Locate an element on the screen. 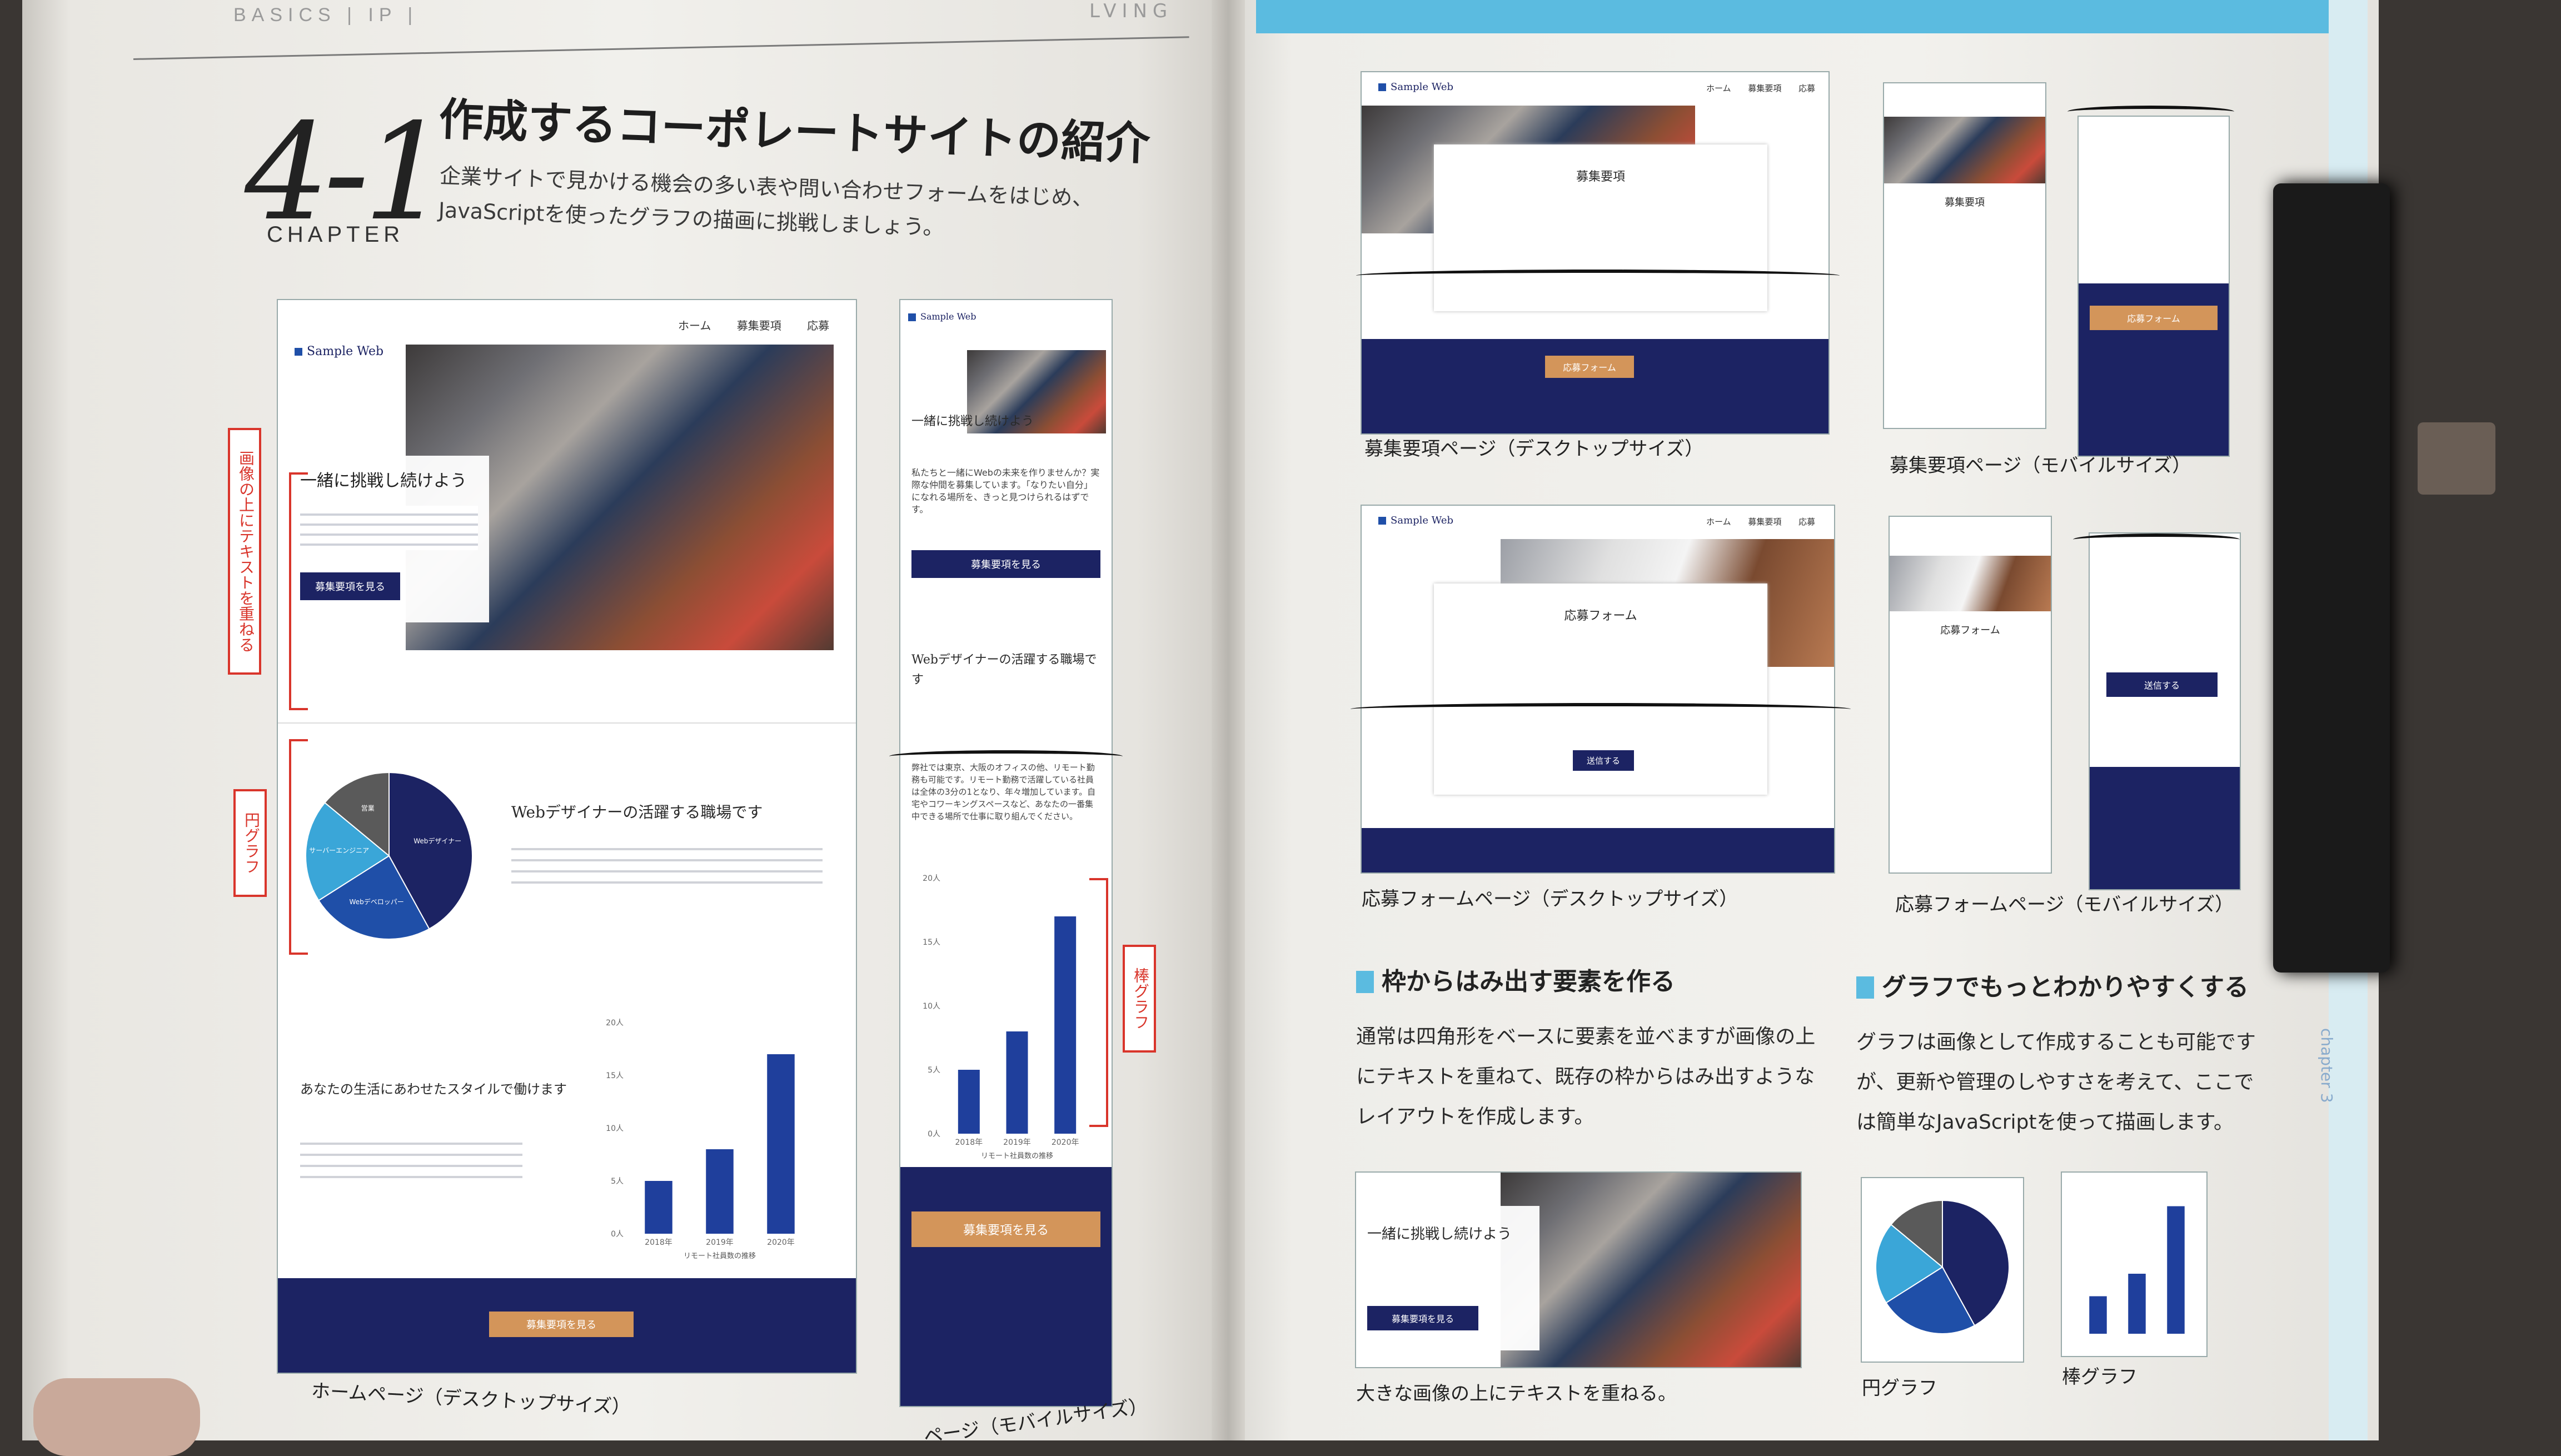 This screenshot has width=2561, height=1456. desktop-bar-chart: 0人 5人 10人 15人 20人 2018年 2019年 2020年リモート社員数の推移 is located at coordinates (700, 1139).